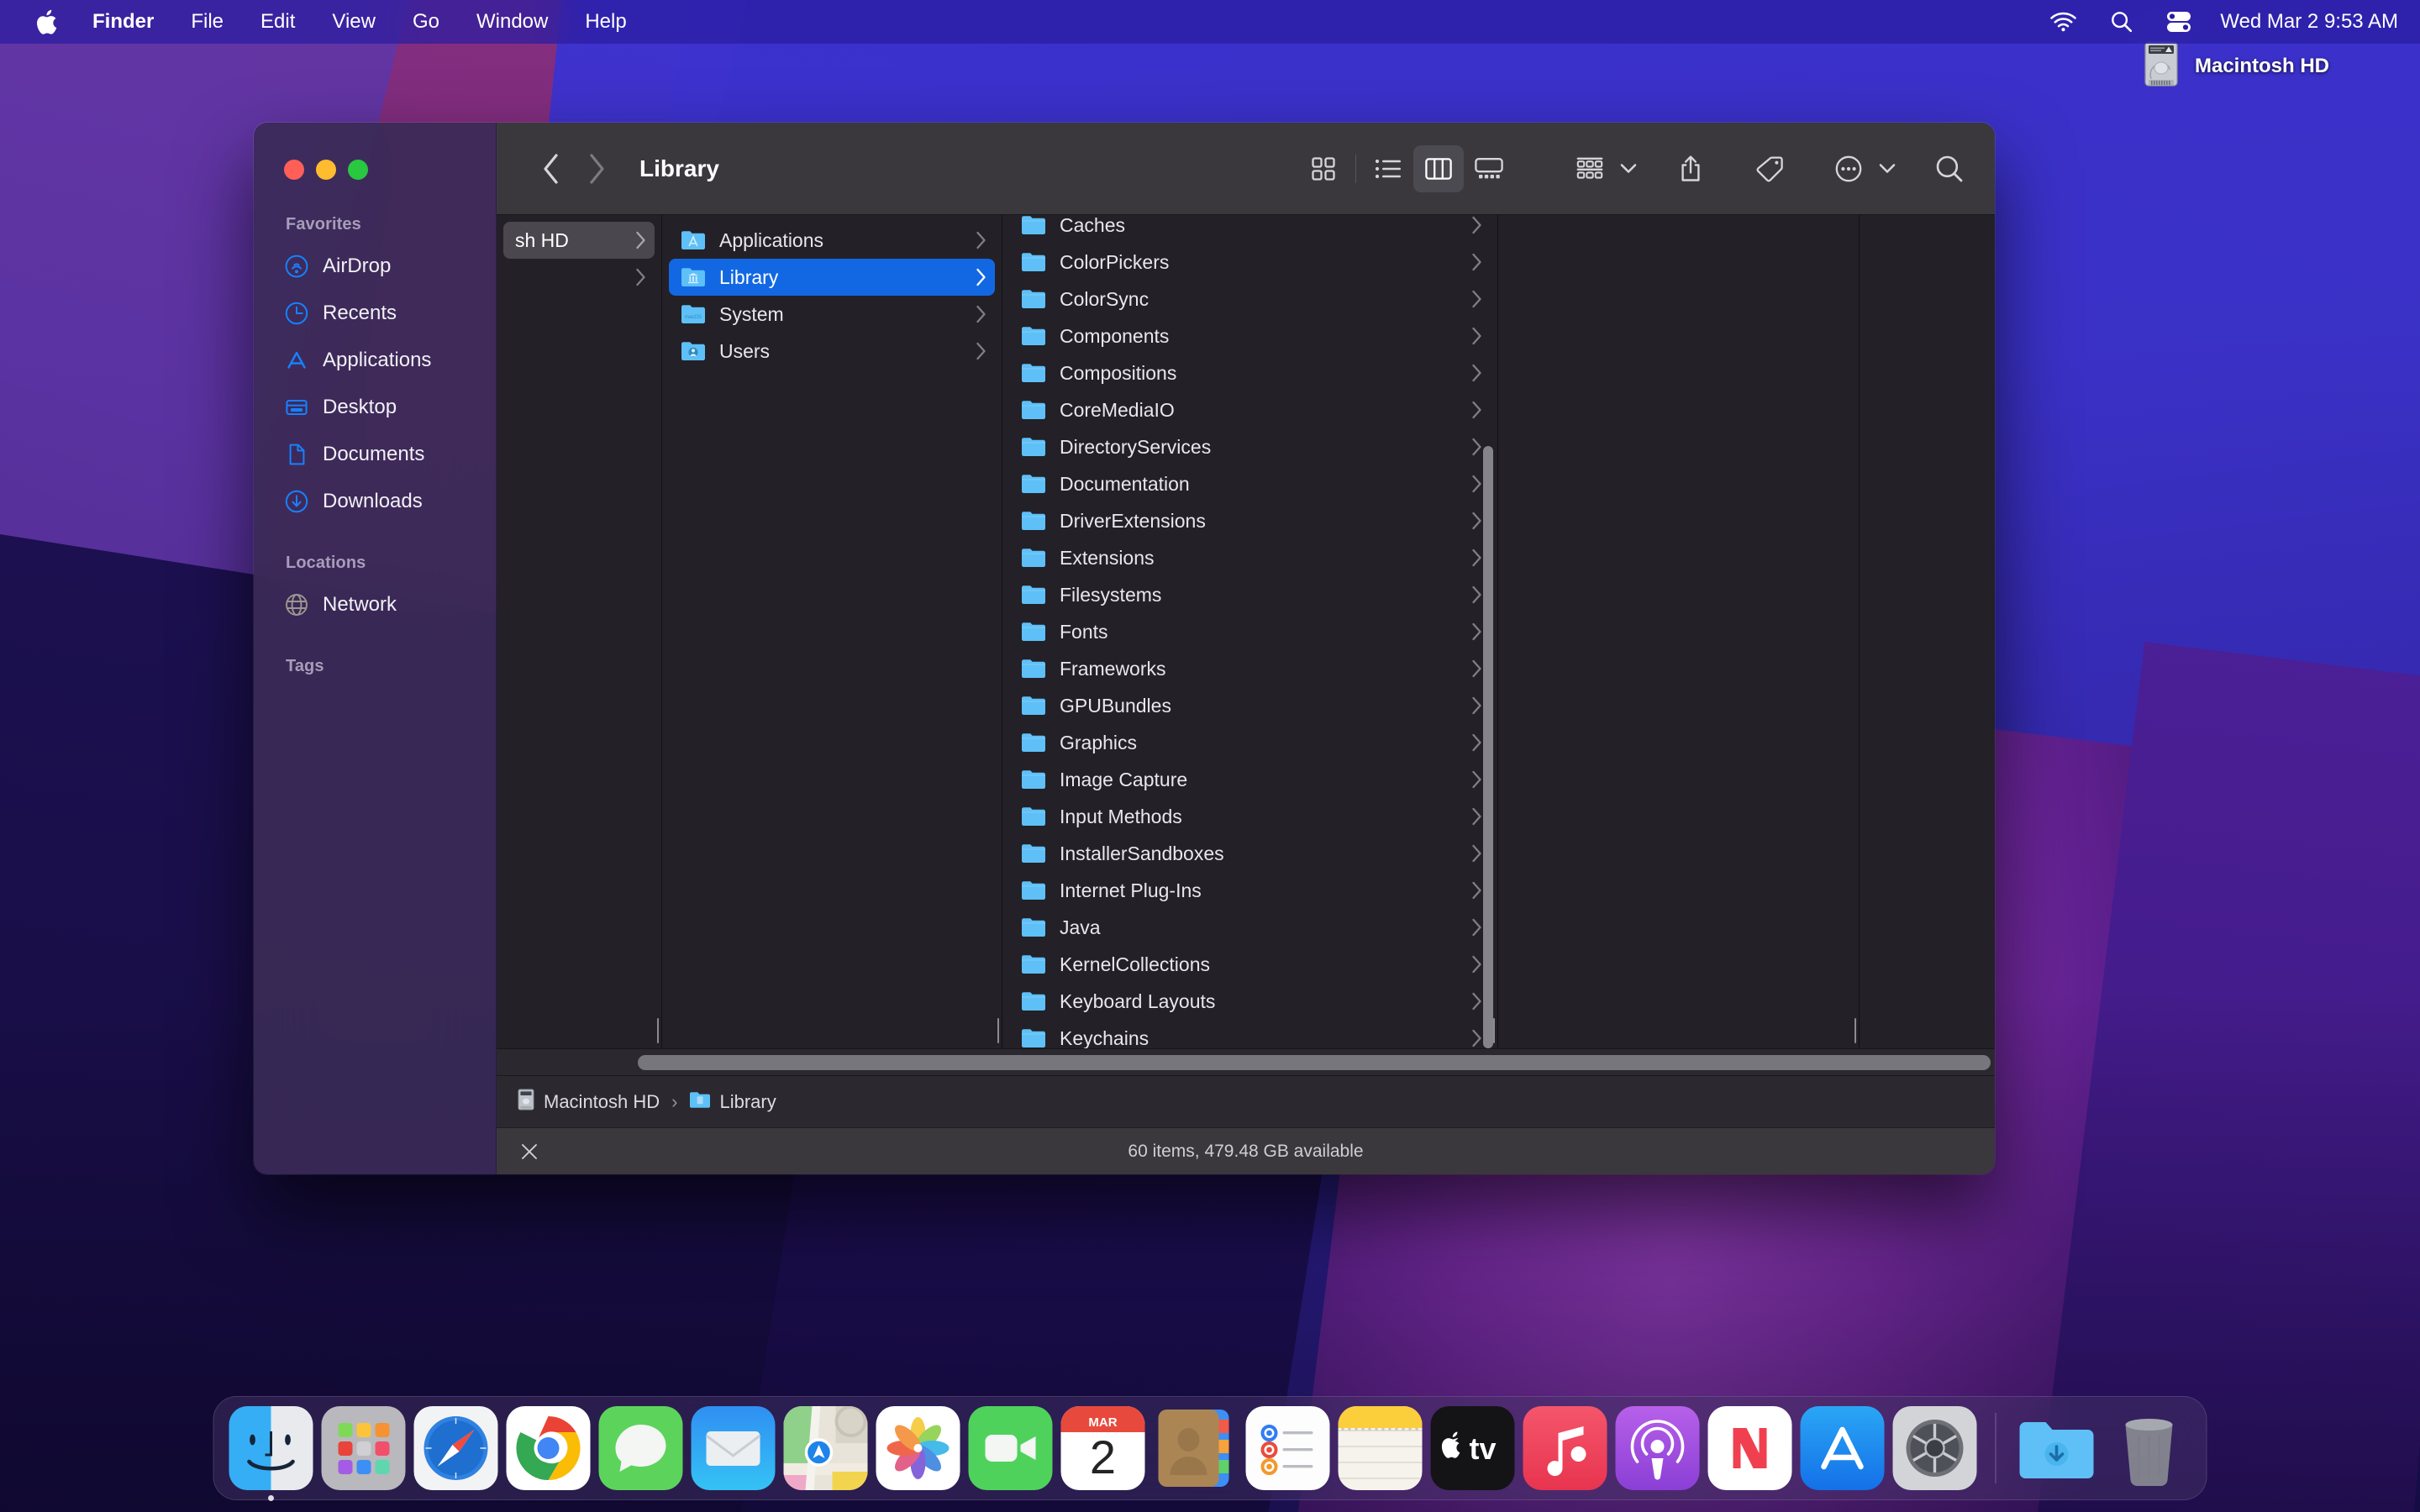  I want to click on column-item: Extensions, so click(1250, 557).